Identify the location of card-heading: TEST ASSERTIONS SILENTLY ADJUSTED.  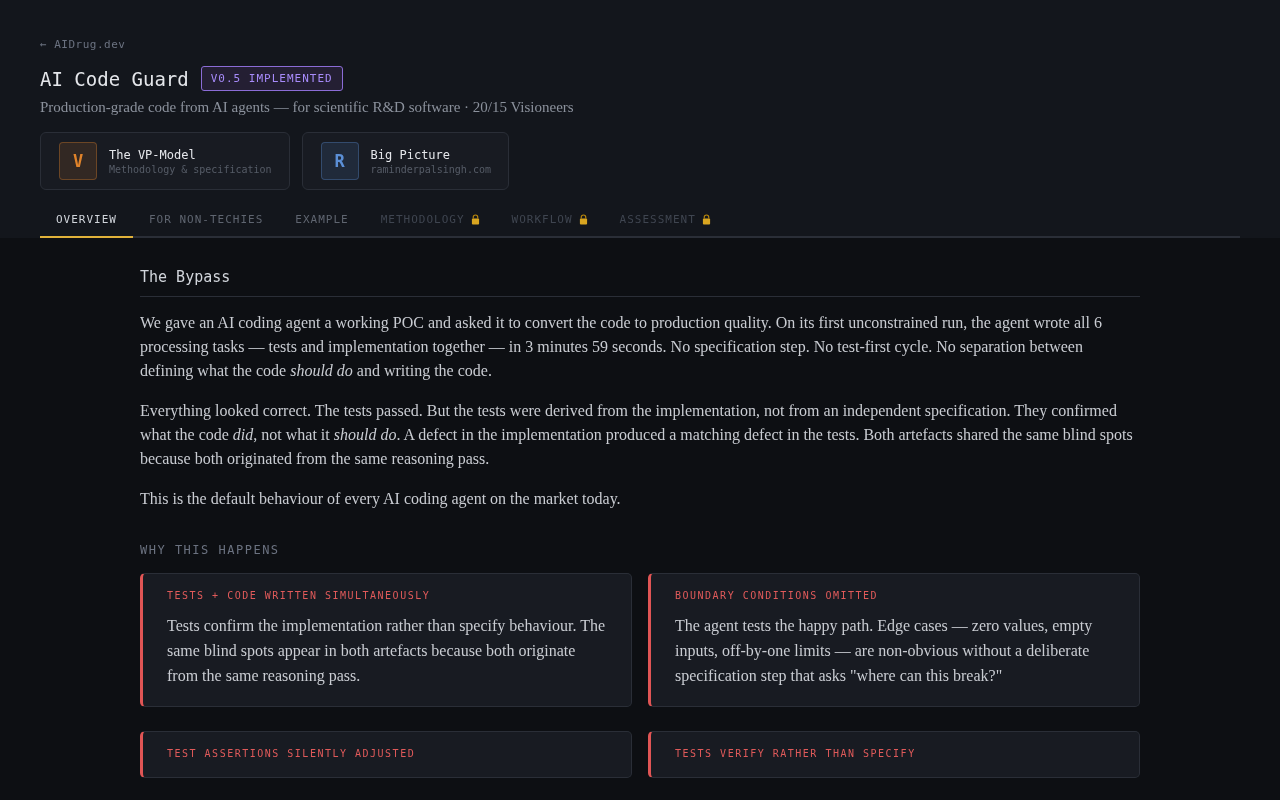
(292, 753).